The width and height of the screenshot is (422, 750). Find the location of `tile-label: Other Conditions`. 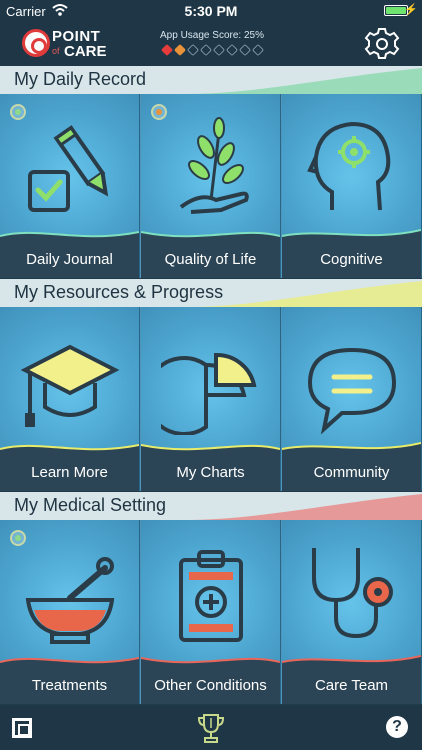

tile-label: Other Conditions is located at coordinates (210, 685).